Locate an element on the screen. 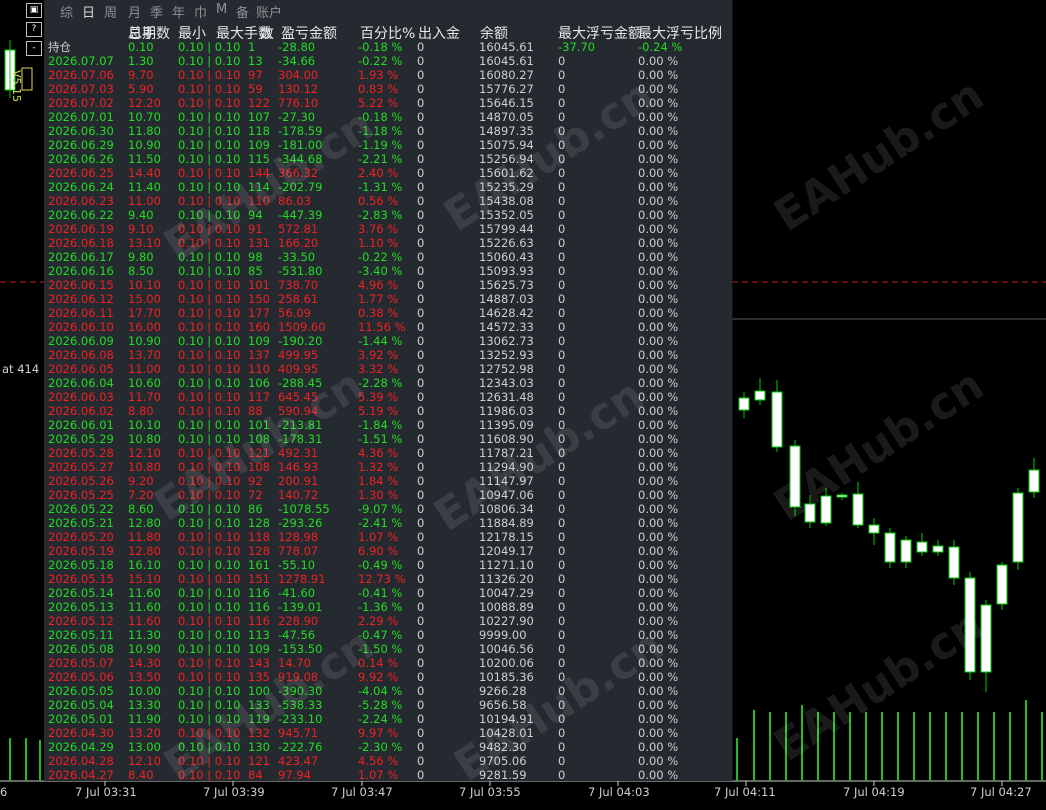  tab-3: 月 is located at coordinates (134, 11).